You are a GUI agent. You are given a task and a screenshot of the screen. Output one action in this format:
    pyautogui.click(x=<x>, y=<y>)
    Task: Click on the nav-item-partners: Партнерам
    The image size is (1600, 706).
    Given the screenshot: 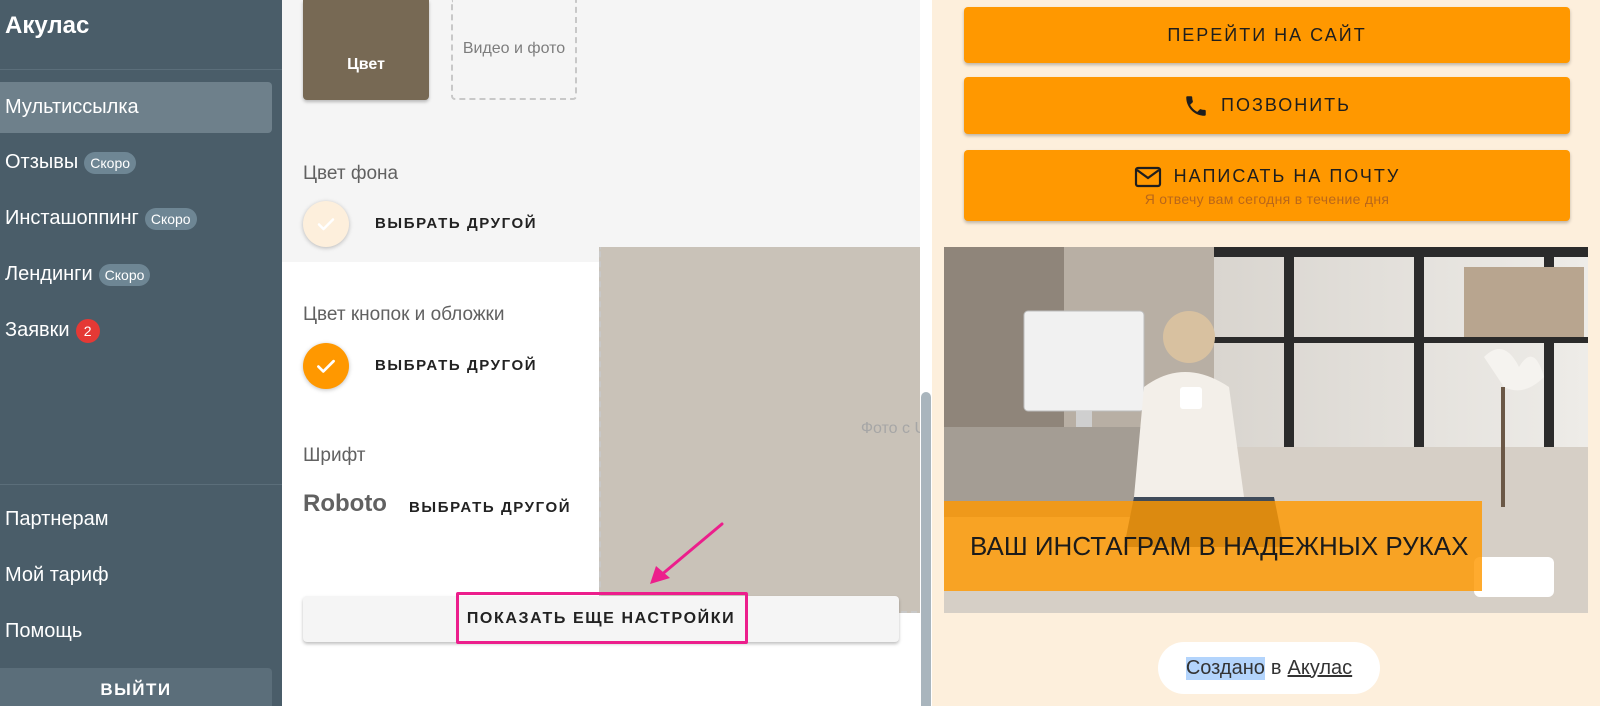 What is the action you would take?
    pyautogui.click(x=136, y=519)
    